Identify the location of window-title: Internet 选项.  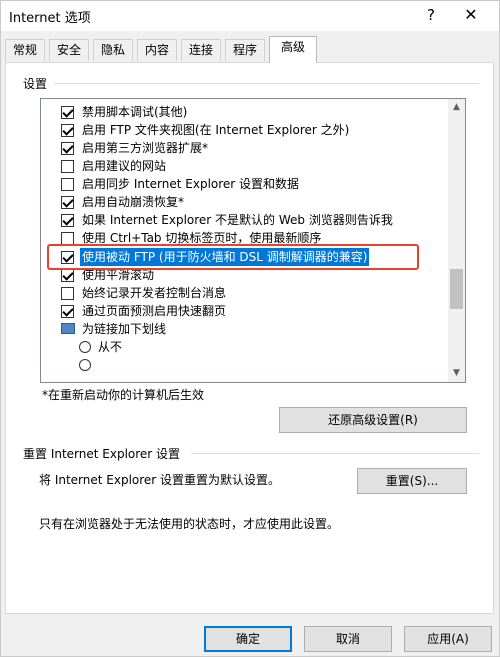
(50, 18).